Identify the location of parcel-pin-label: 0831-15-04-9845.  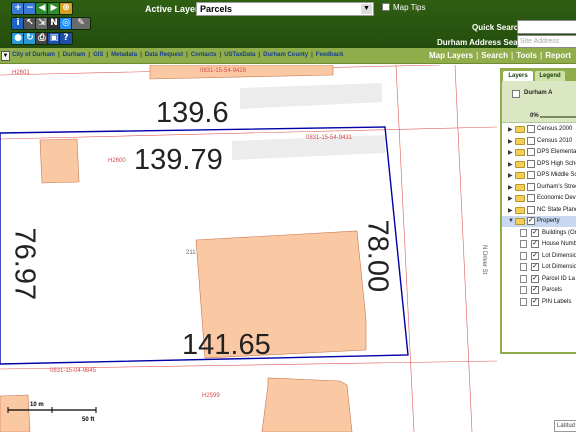
(73, 371).